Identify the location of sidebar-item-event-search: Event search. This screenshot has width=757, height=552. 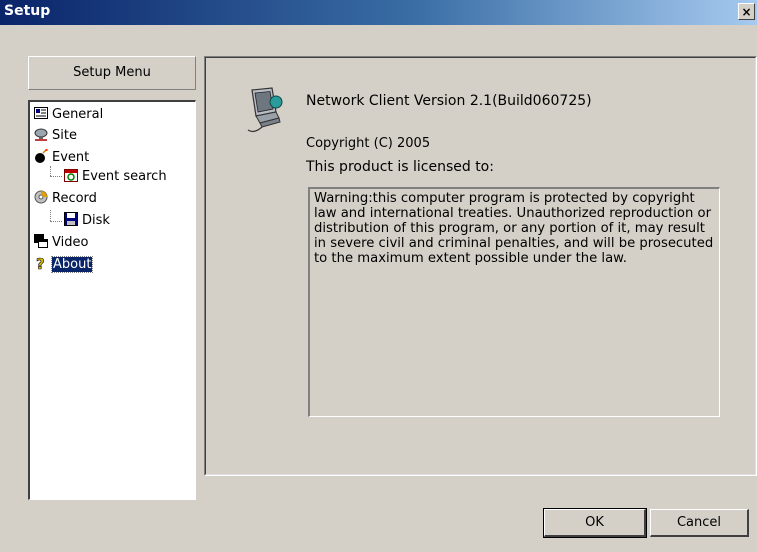
(115, 177).